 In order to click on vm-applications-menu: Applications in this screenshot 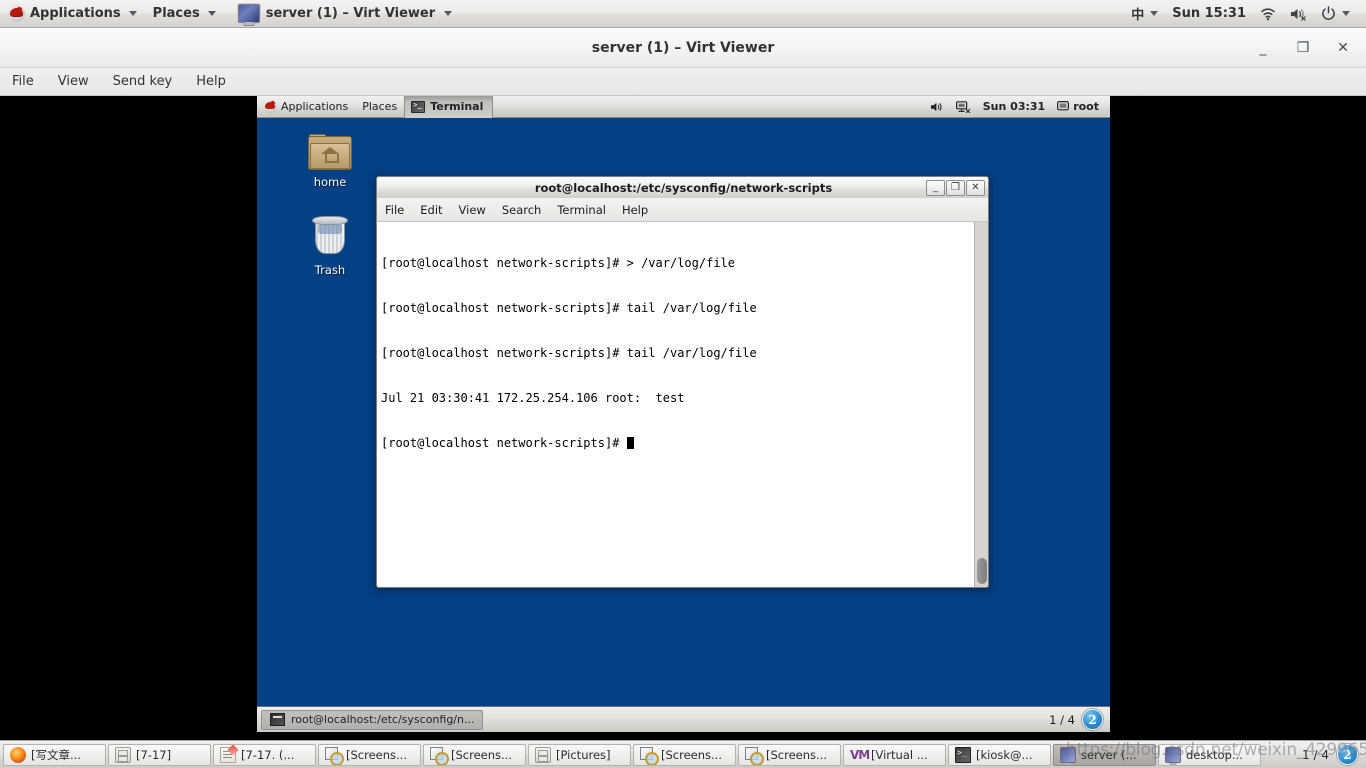, I will do `click(306, 107)`.